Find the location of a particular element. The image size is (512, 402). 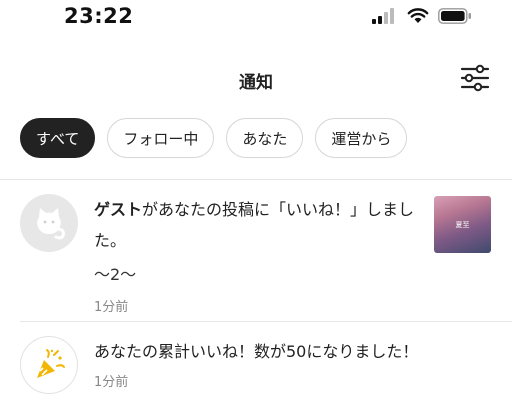

wifi-icon is located at coordinates (418, 15).